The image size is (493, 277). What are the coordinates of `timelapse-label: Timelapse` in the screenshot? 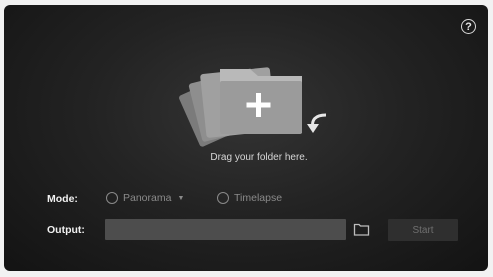 It's located at (258, 198).